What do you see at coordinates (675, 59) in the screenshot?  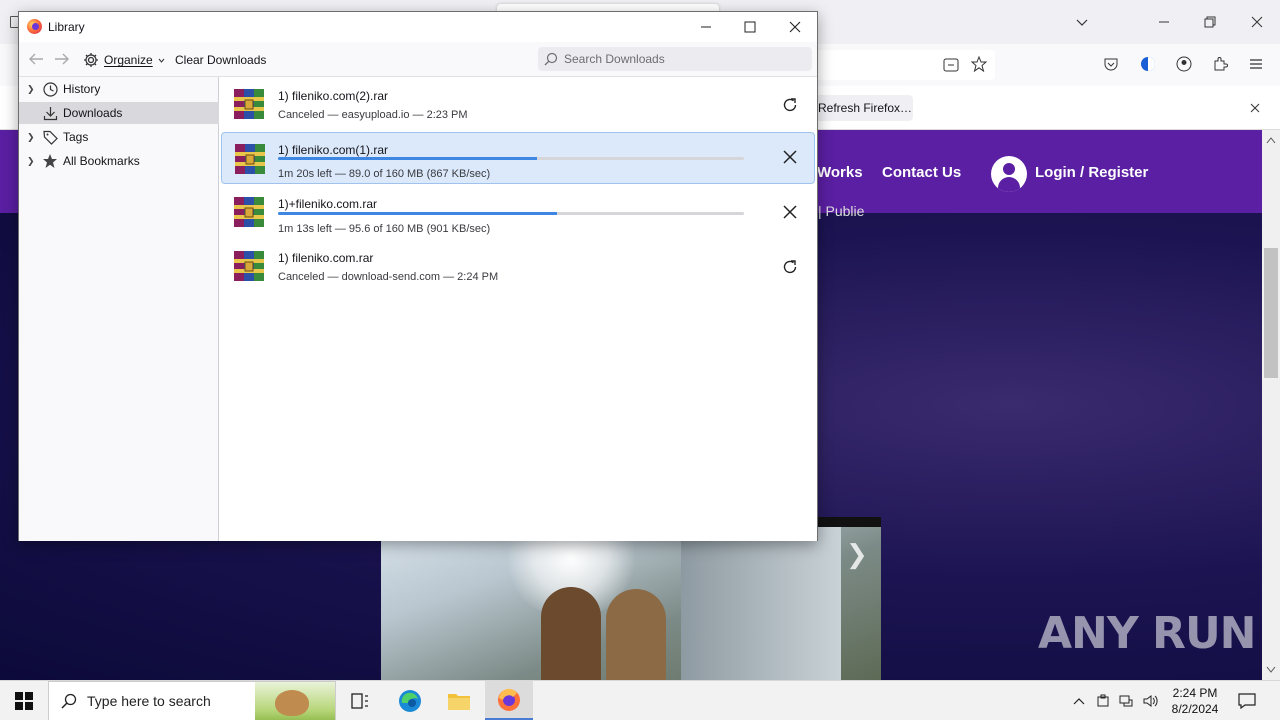 I see `search-downloads-field: Search Downloads` at bounding box center [675, 59].